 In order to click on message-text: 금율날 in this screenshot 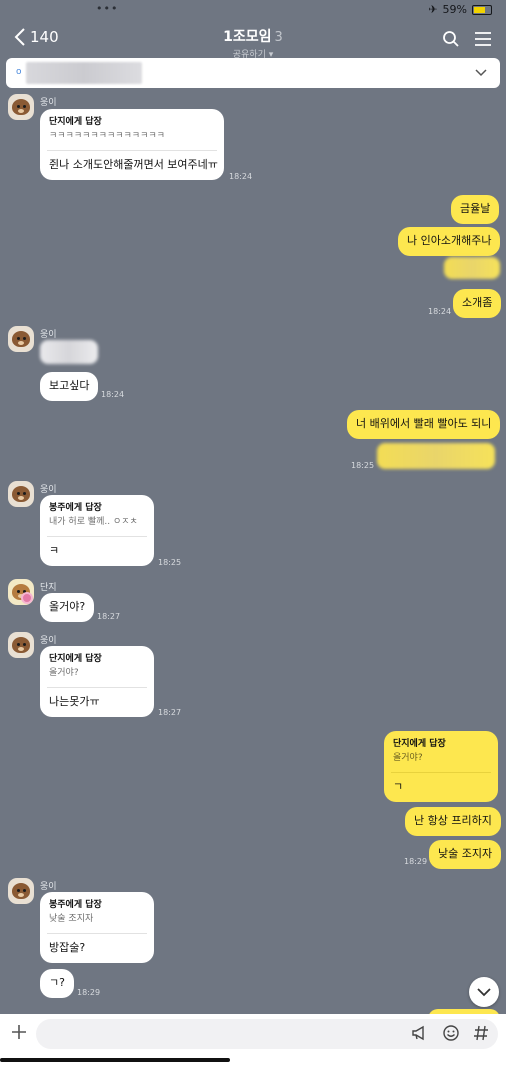, I will do `click(475, 208)`.